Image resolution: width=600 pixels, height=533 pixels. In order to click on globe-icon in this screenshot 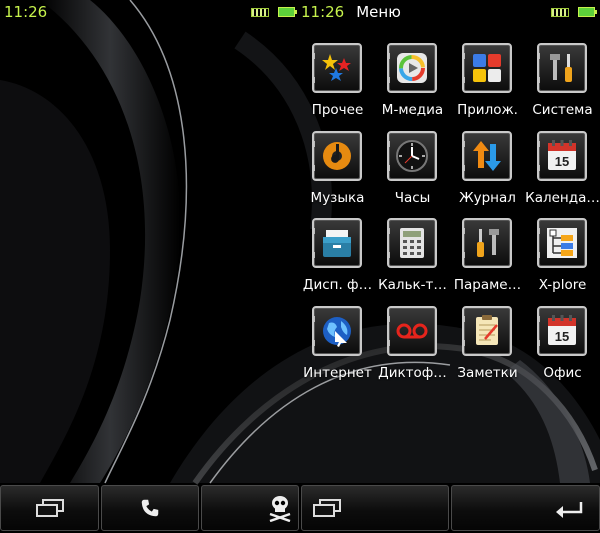, I will do `click(337, 331)`.